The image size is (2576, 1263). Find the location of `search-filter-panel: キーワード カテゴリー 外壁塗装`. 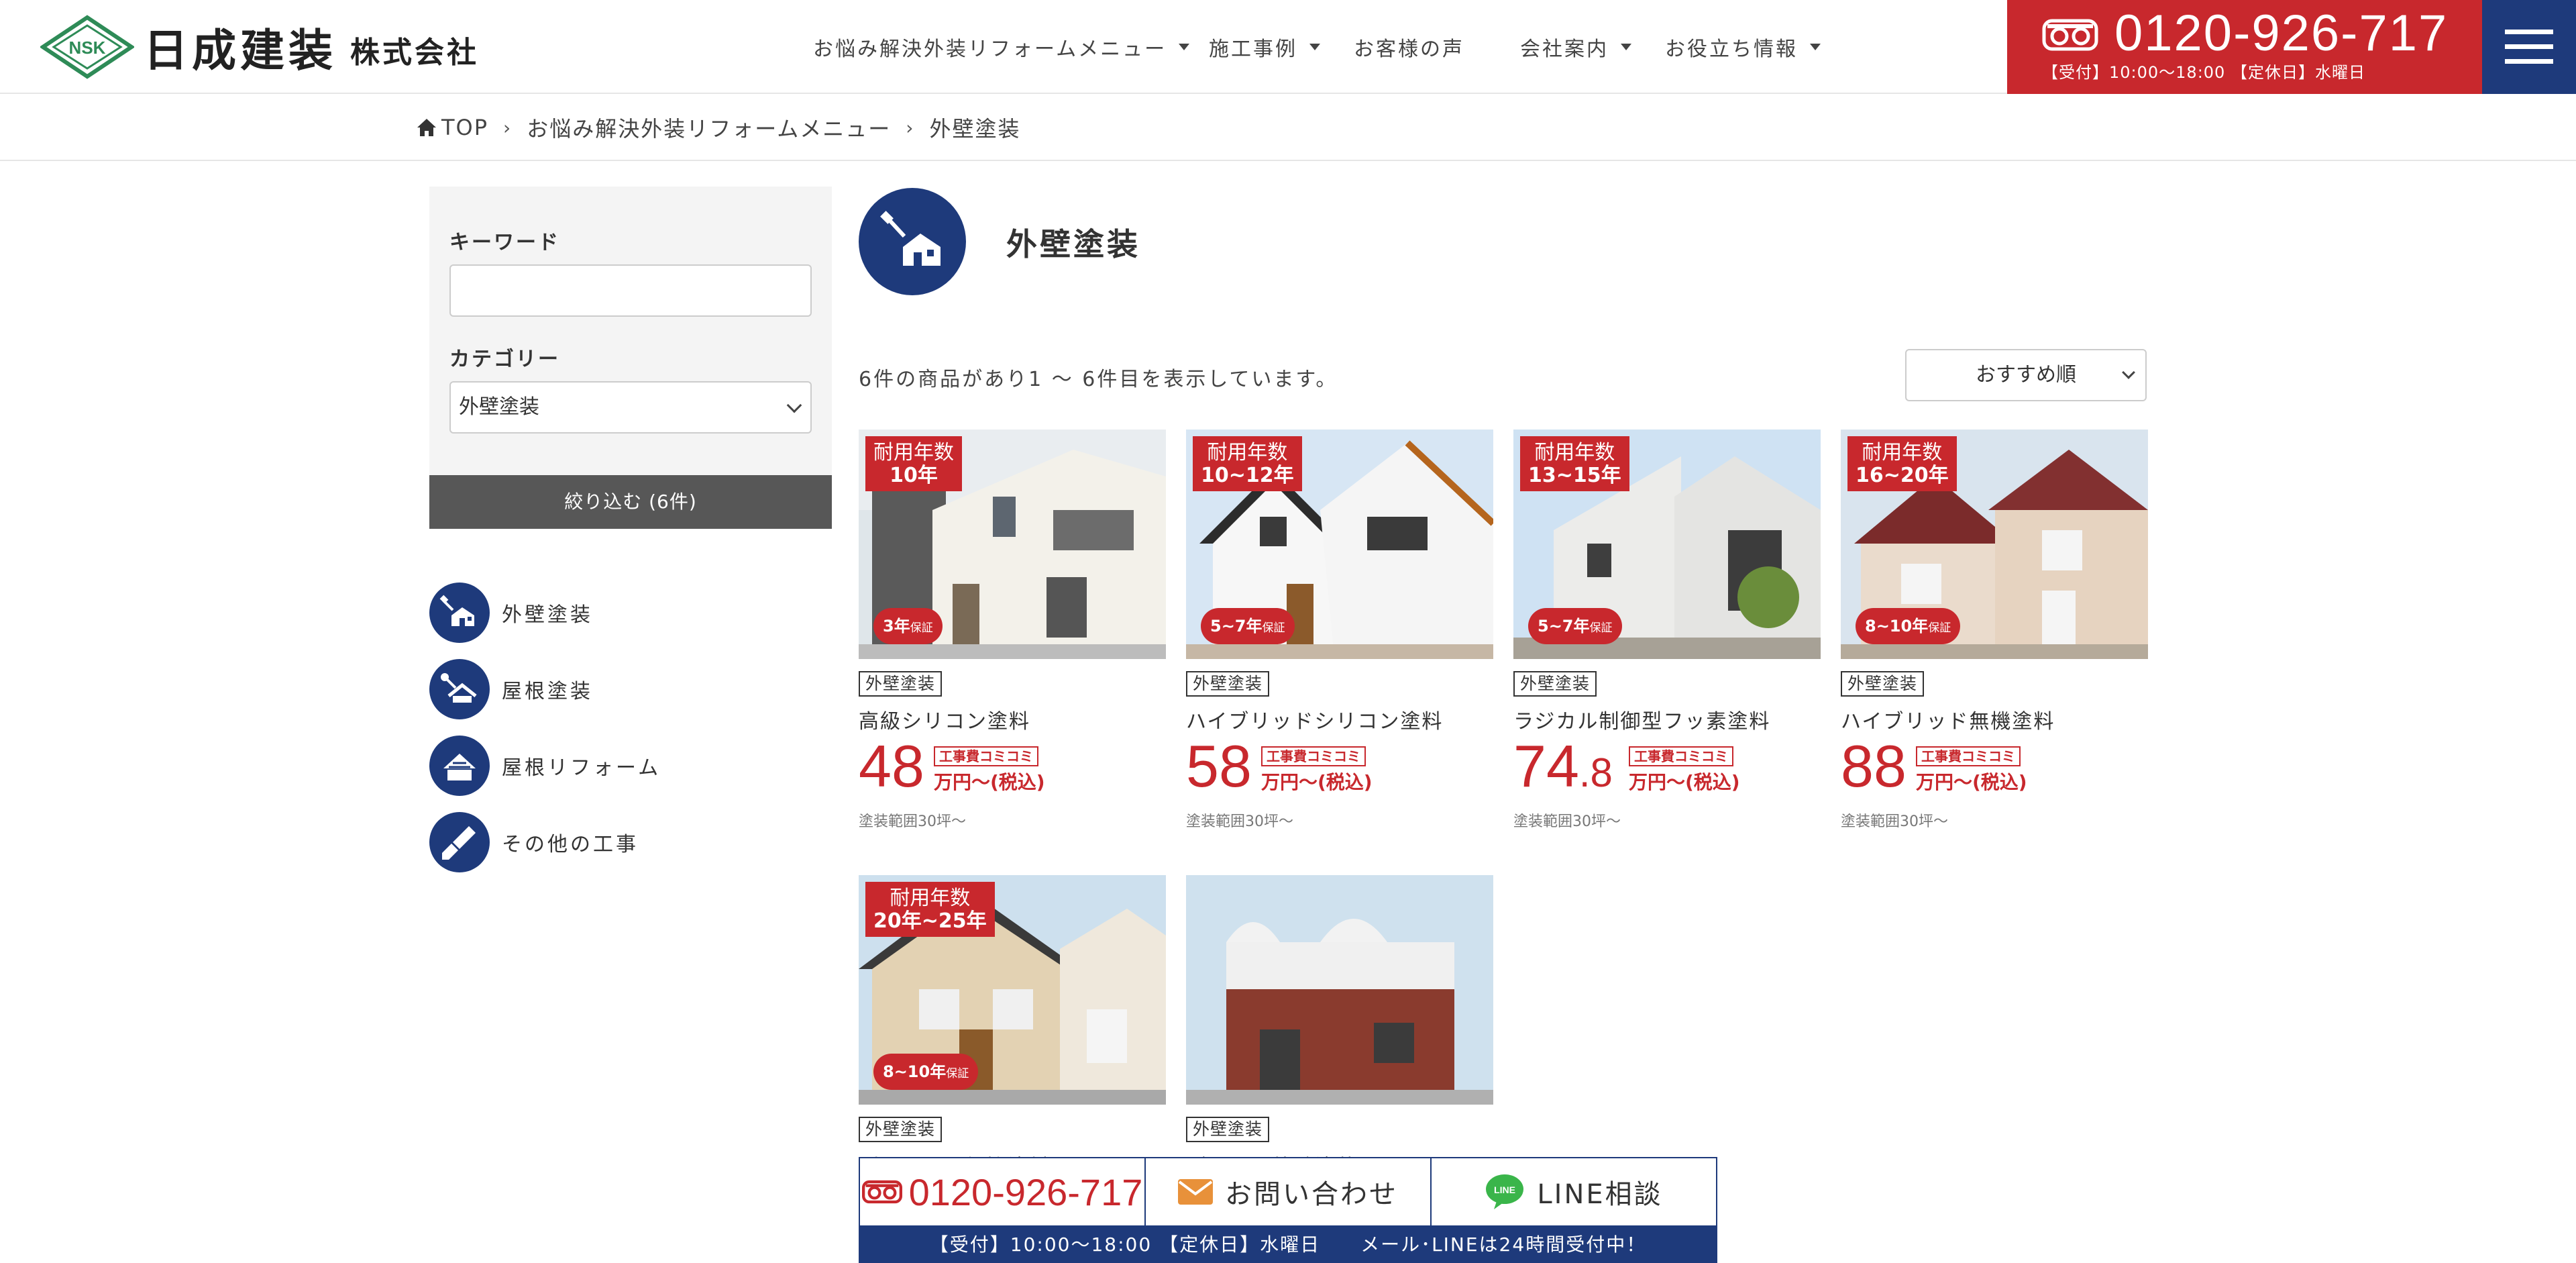

search-filter-panel: キーワード カテゴリー 外壁塗装 is located at coordinates (630, 331).